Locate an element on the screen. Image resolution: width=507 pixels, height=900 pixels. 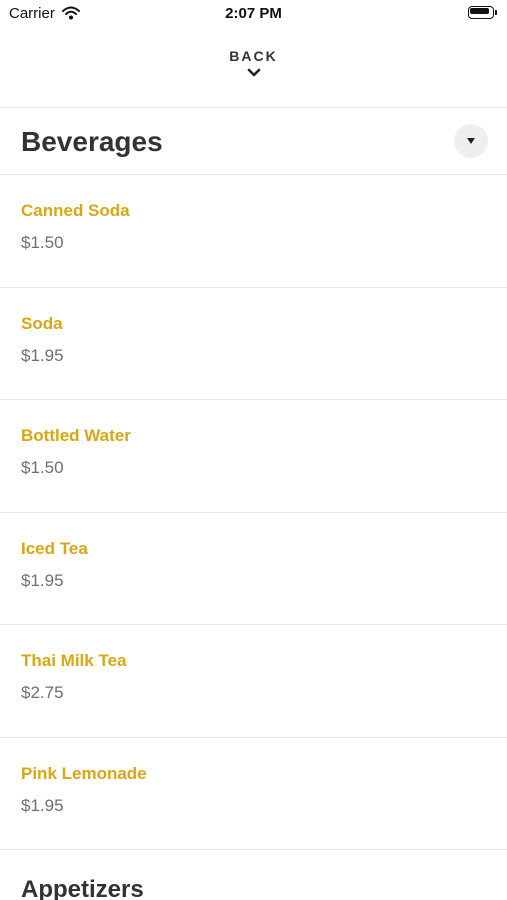
menu-item: Thai Milk Tea $2.75 is located at coordinates (253, 681).